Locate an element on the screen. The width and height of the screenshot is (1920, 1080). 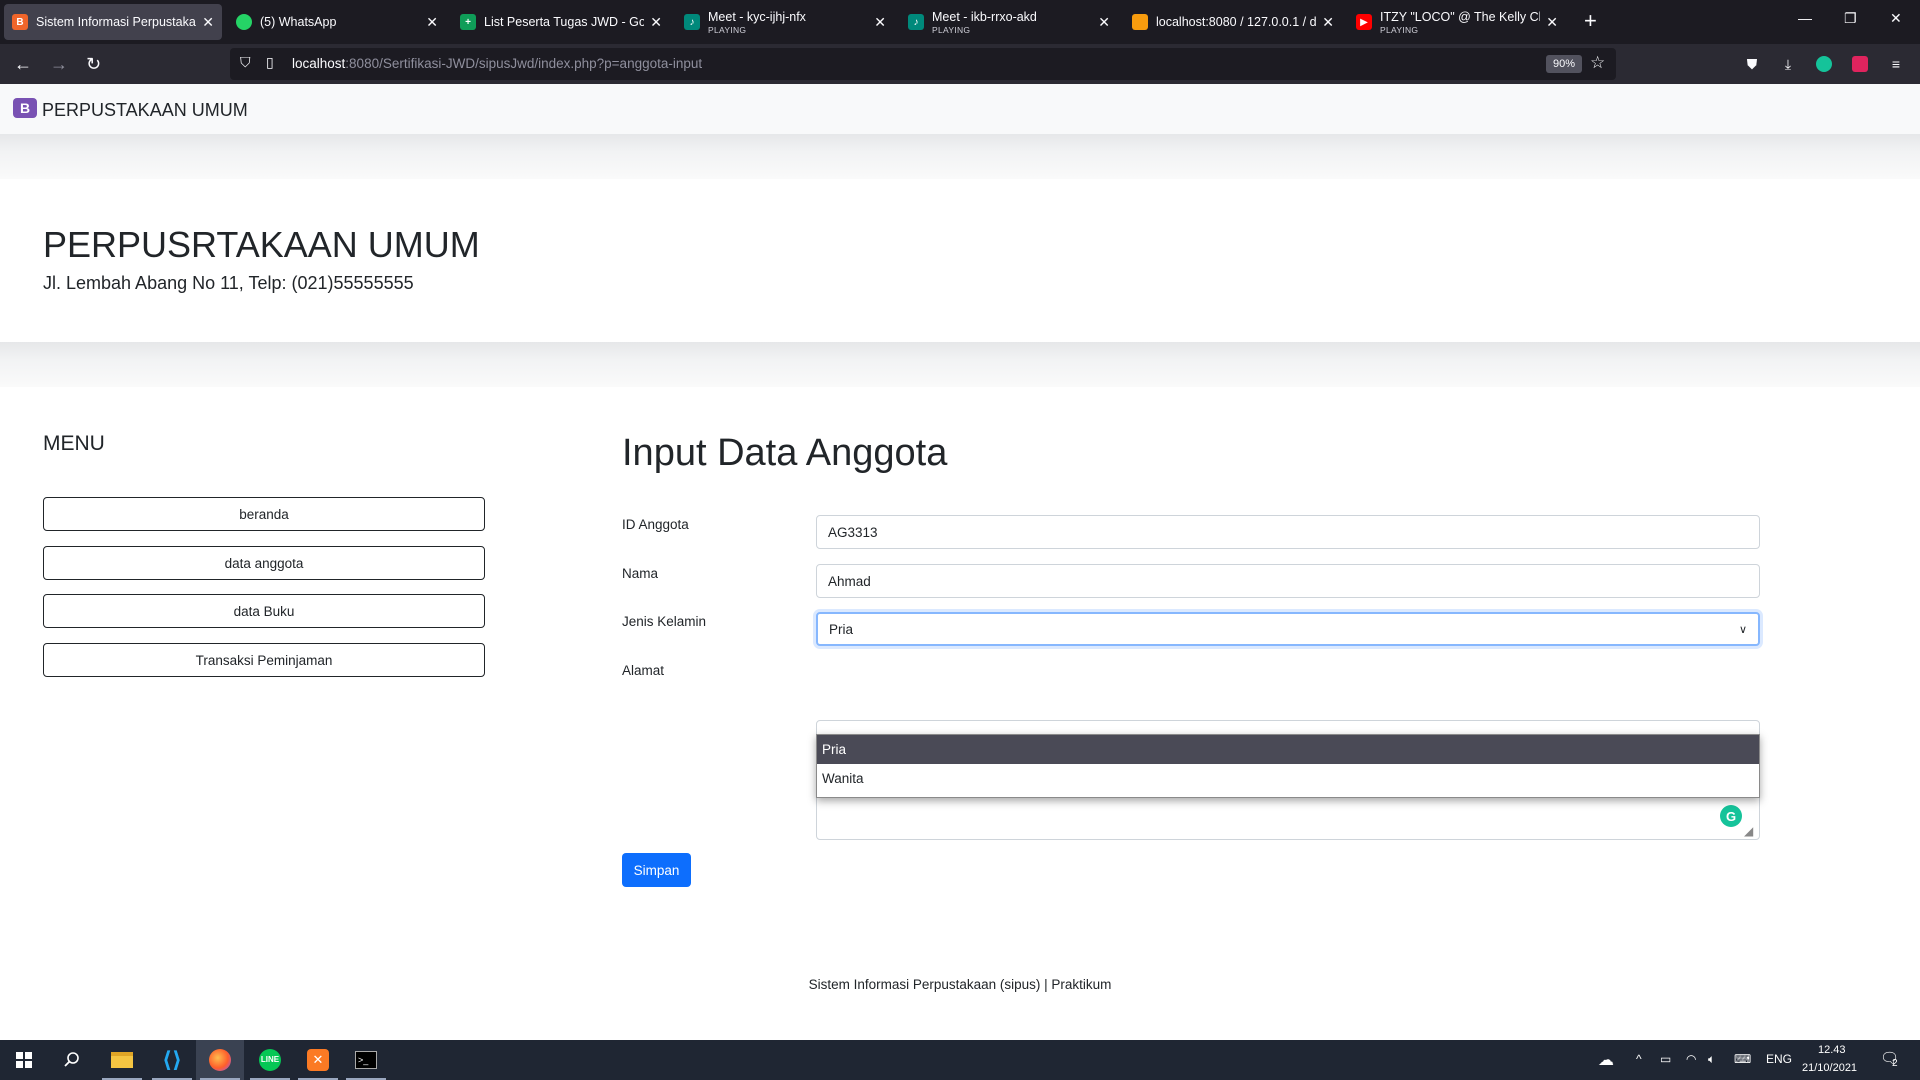
tab-phpmyadmin: localhost:8080 / 127.0.0.1 / dbp ✕ is located at coordinates (1233, 22).